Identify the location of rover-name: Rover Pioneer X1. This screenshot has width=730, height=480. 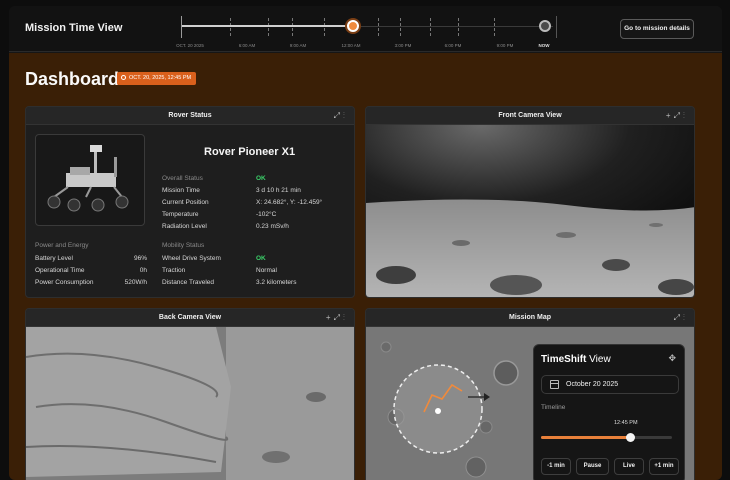
(250, 152).